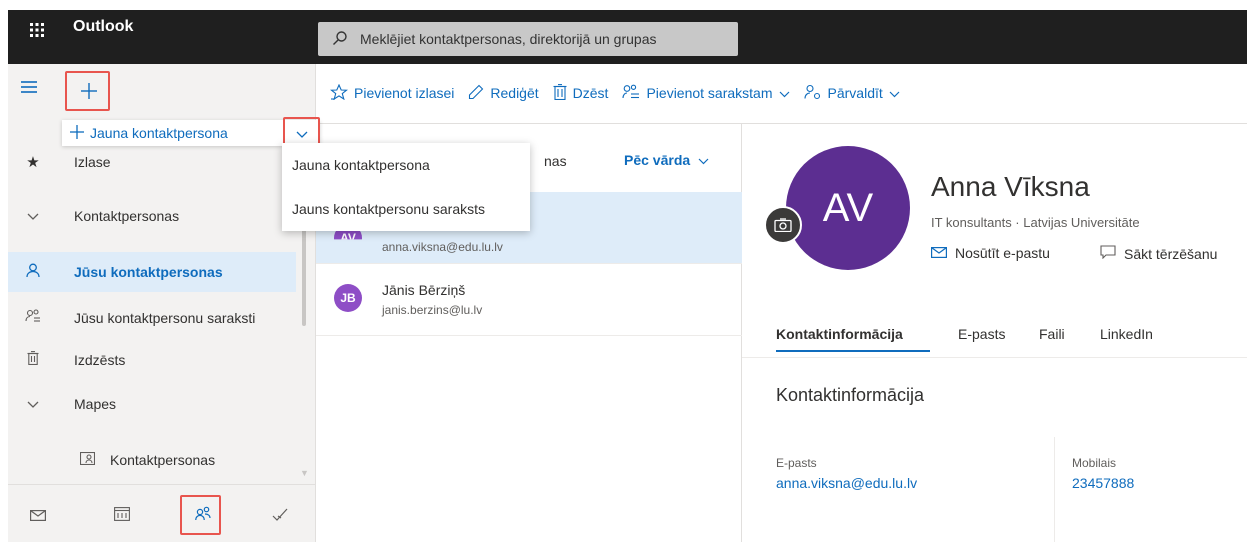 This screenshot has height=542, width=1247. I want to click on plus-icon, so click(77, 133).